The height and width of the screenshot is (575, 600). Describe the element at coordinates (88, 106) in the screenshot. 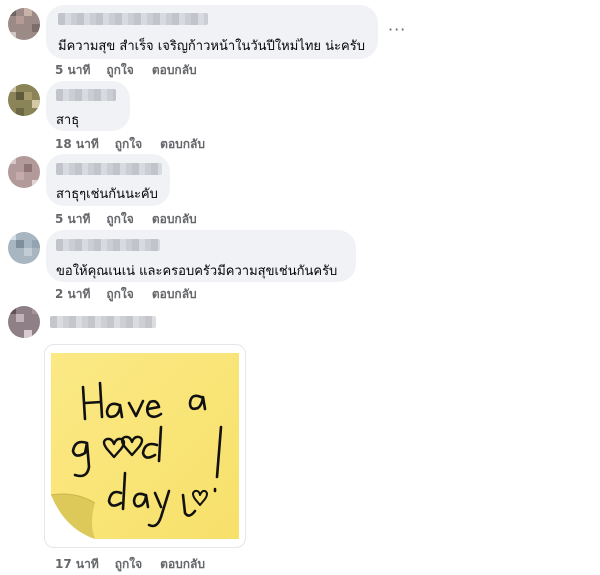

I see `comment-bubble: สาธุ` at that location.